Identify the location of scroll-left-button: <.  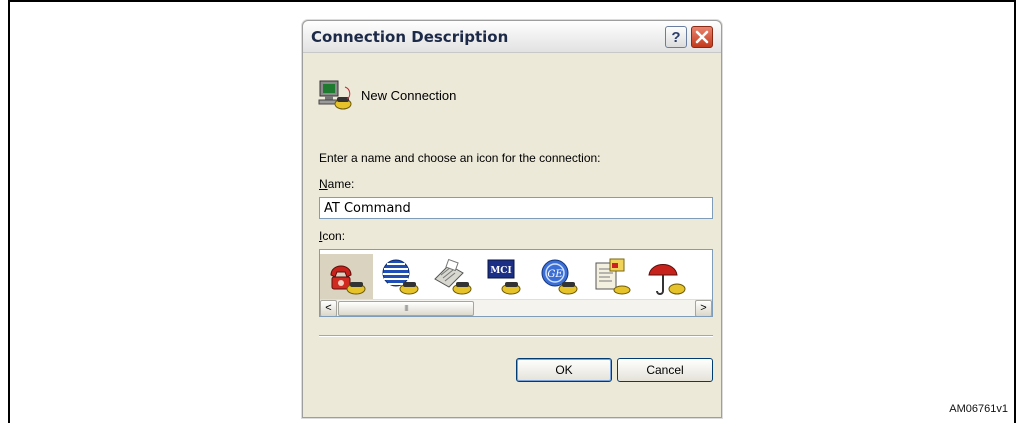
(328, 308).